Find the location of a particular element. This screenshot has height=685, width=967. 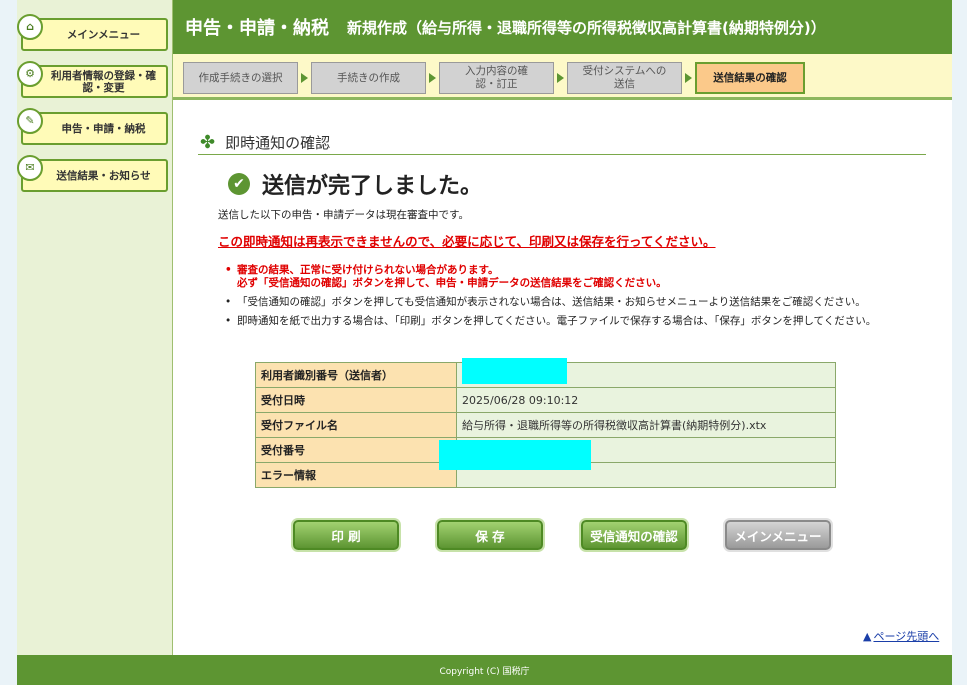

sidebar-item-filing: ✎ 申告・申請・納税 is located at coordinates (92, 126).